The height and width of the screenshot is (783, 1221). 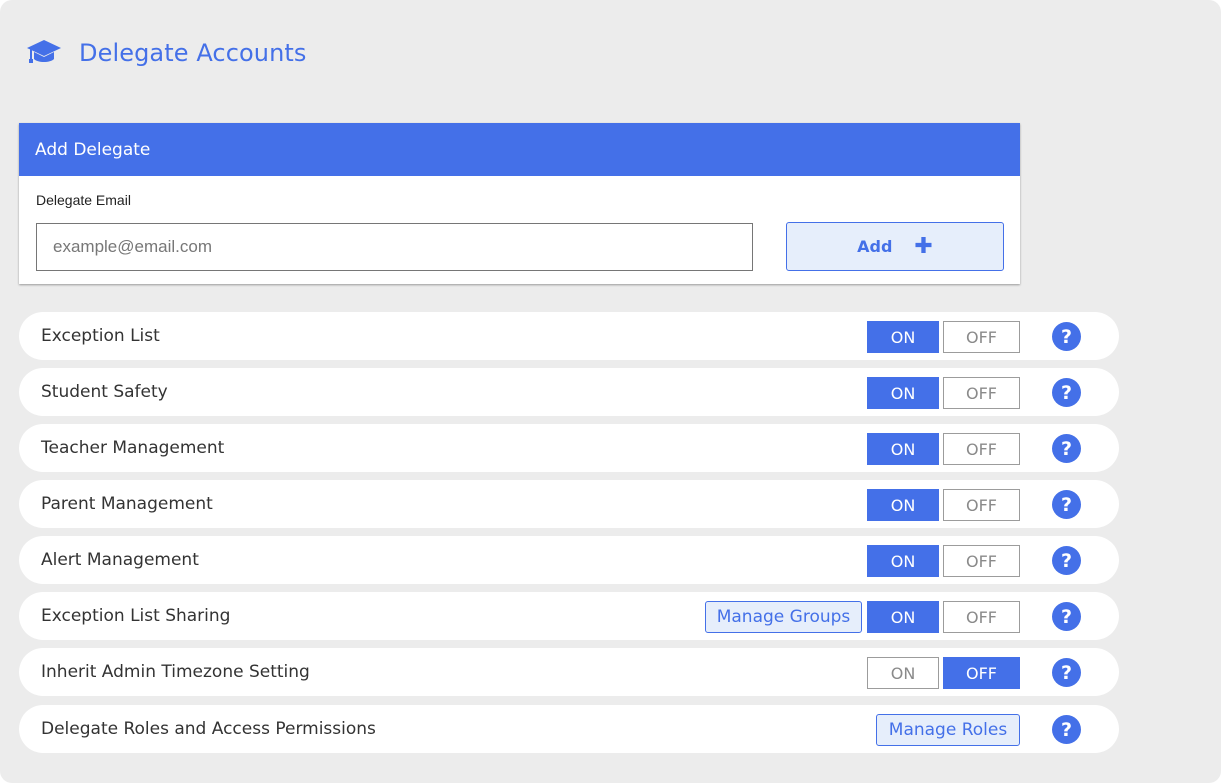 What do you see at coordinates (100, 336) in the screenshot?
I see `setting-label: Exception List` at bounding box center [100, 336].